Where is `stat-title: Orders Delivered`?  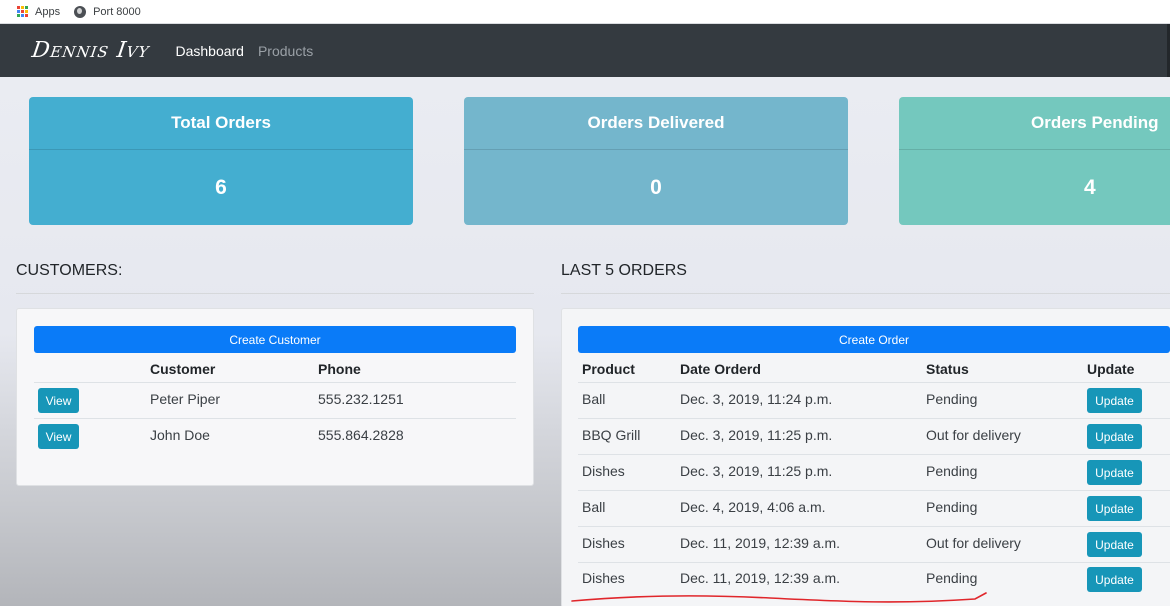 stat-title: Orders Delivered is located at coordinates (656, 123).